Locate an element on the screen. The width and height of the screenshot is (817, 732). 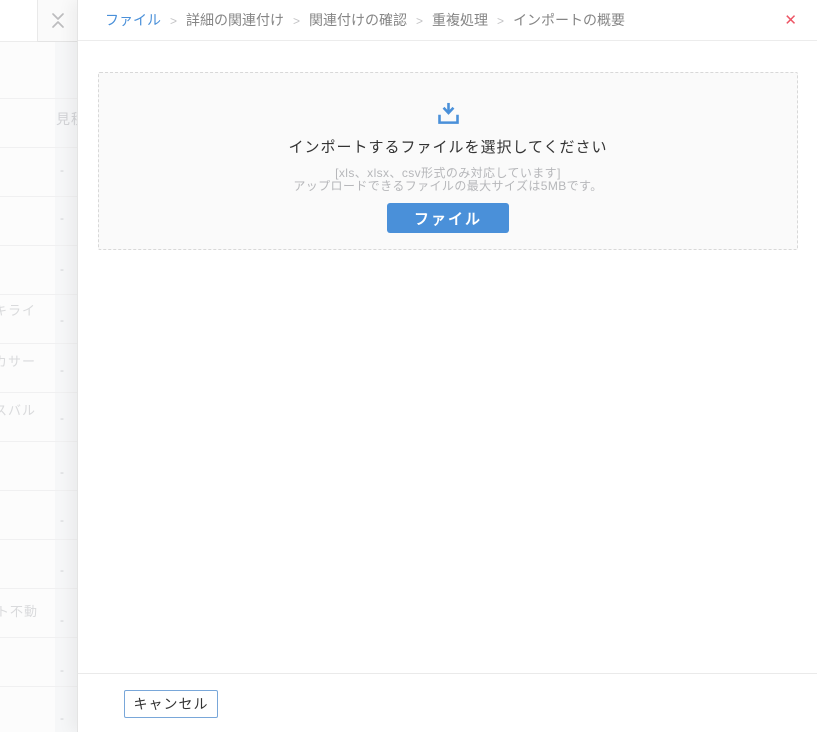
column-header-fragment: 見積 is located at coordinates (66, 119).